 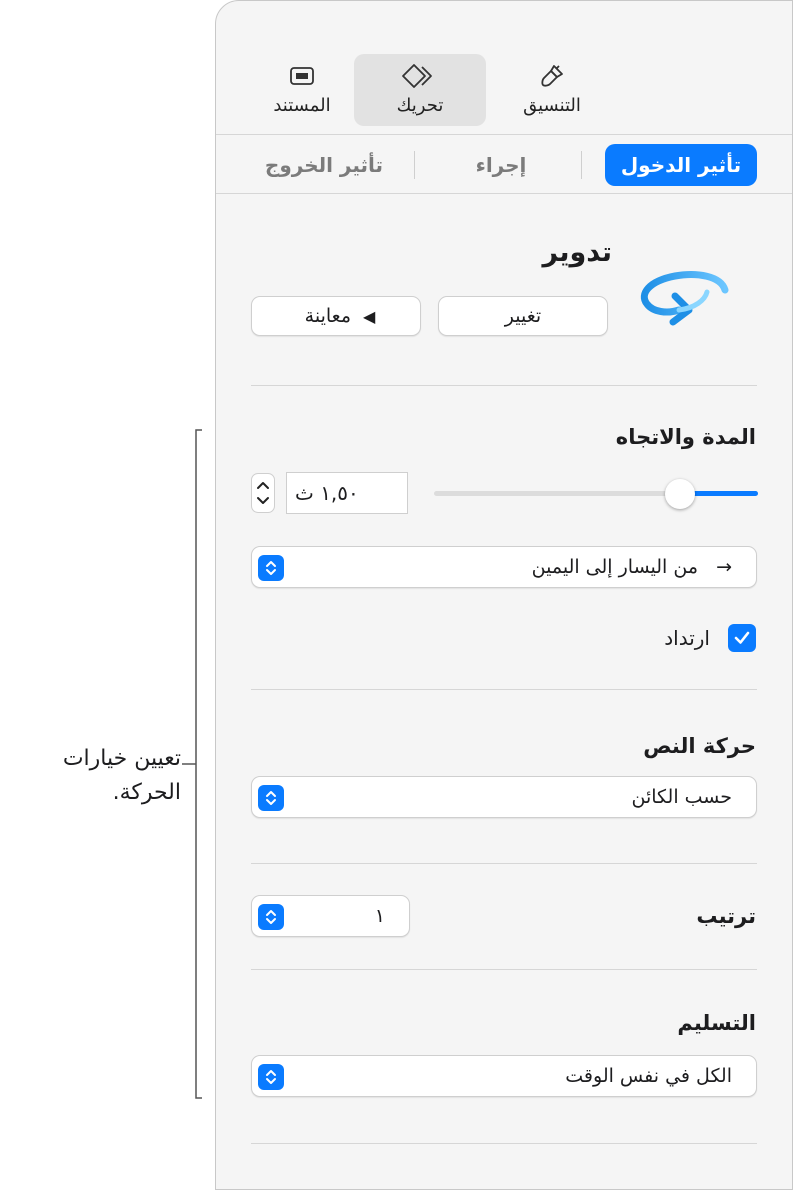 I want to click on document-label: المستند, so click(x=302, y=105).